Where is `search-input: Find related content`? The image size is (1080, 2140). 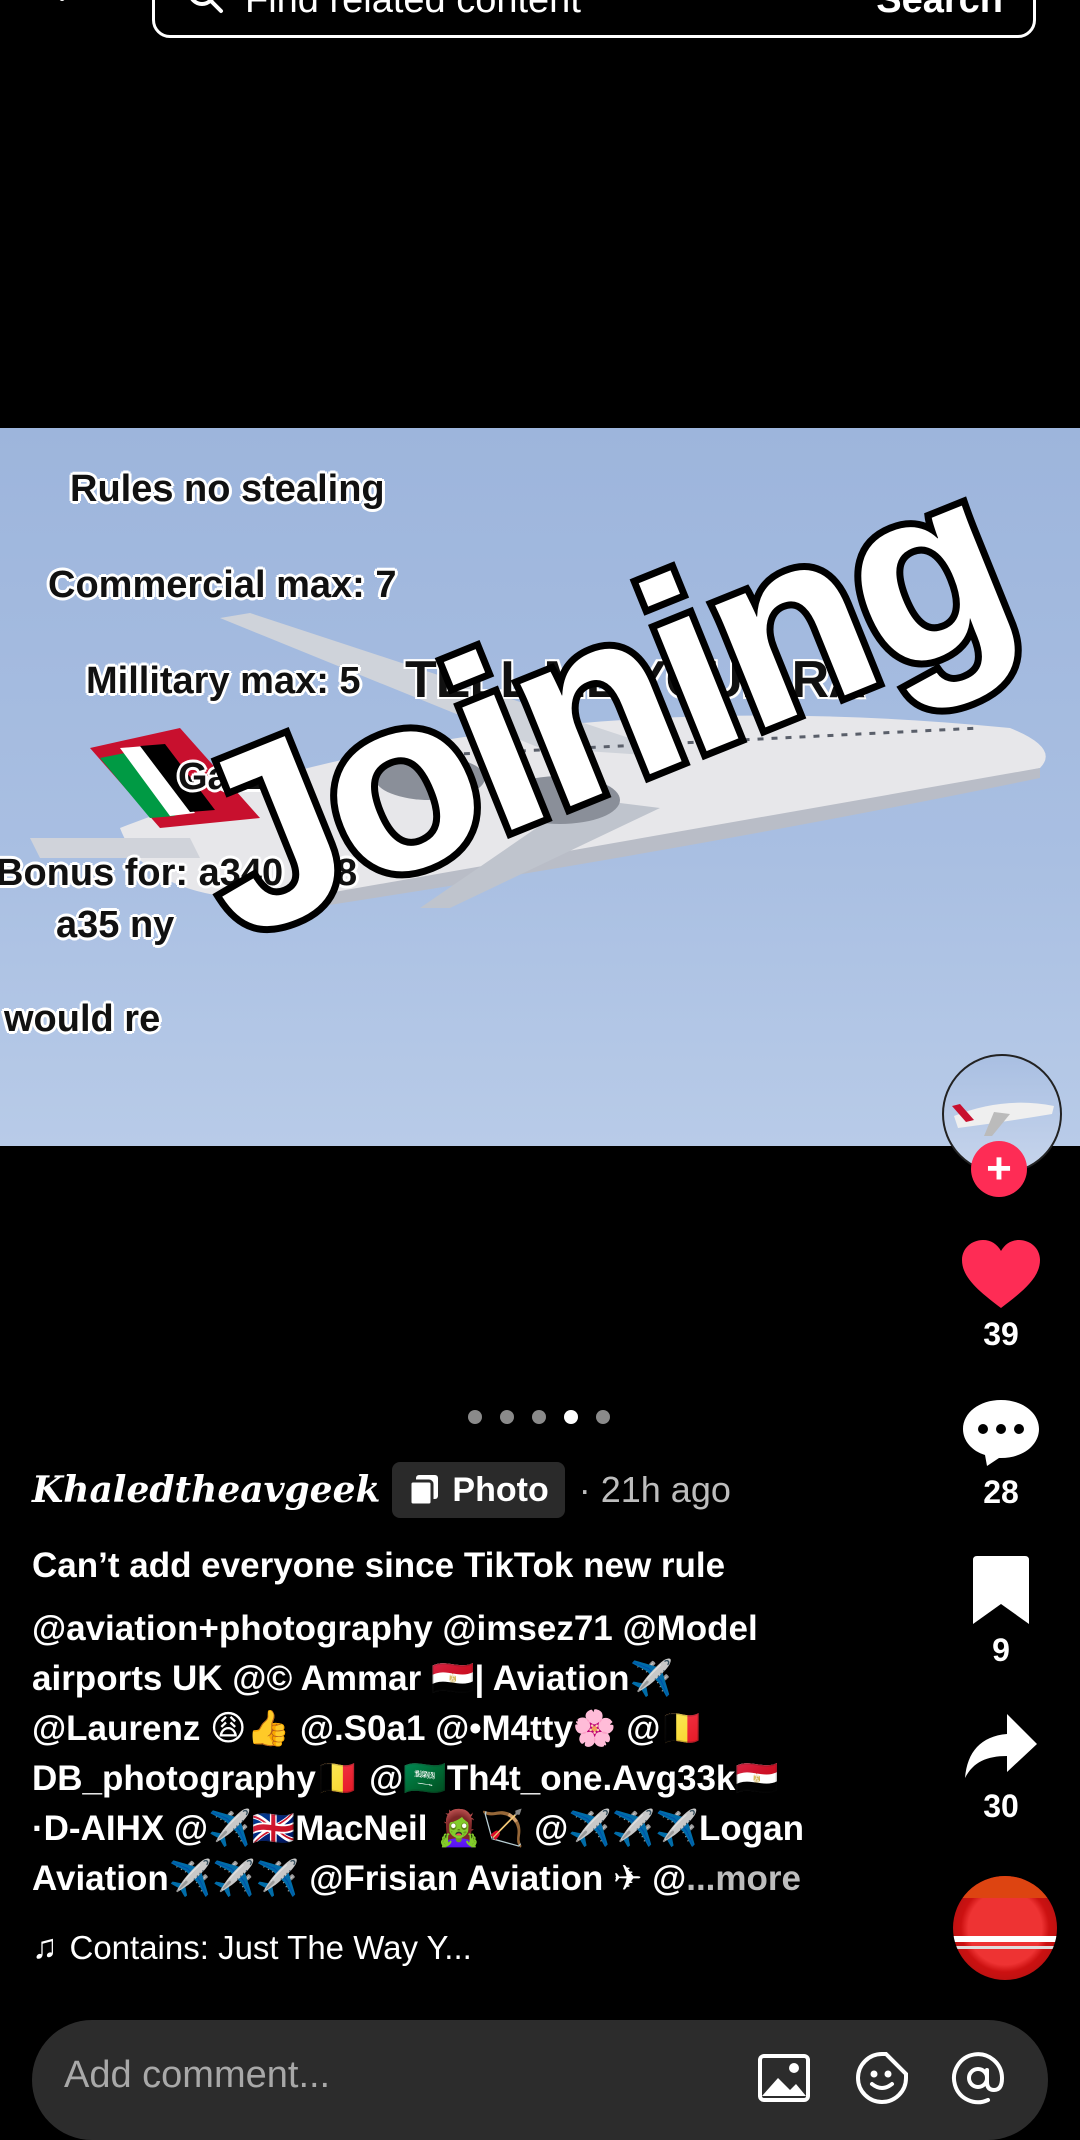 search-input: Find related content is located at coordinates (413, 11).